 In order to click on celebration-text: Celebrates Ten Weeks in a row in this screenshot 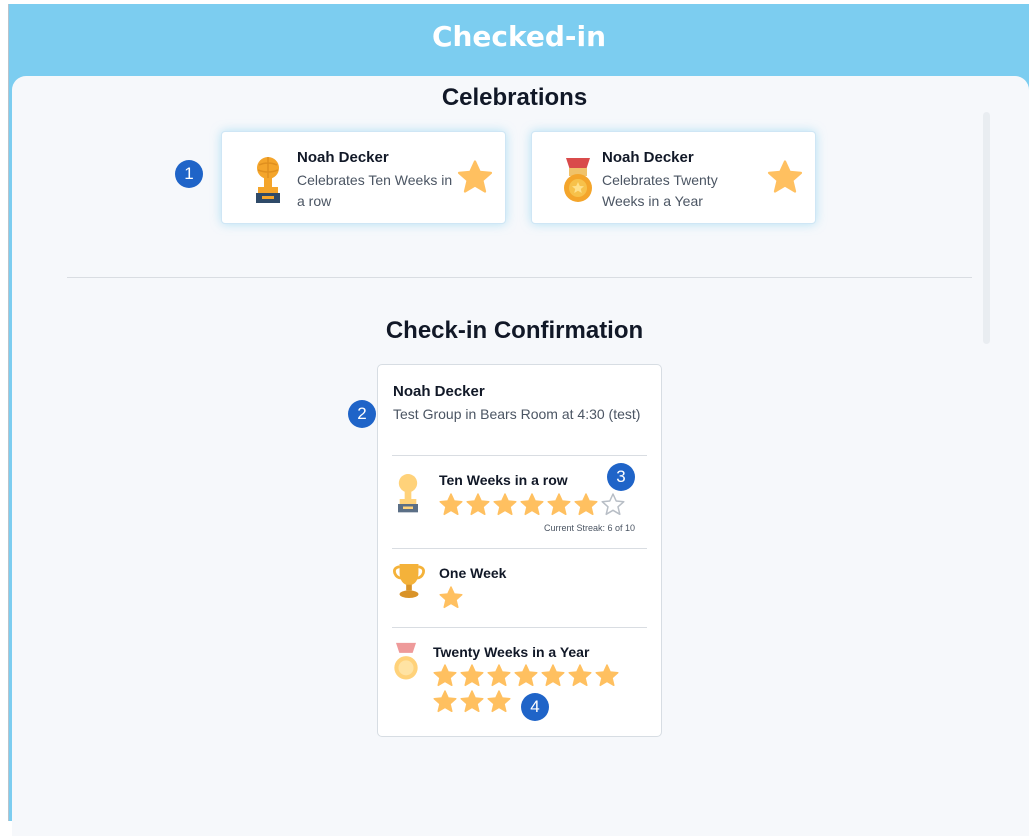, I will do `click(375, 190)`.